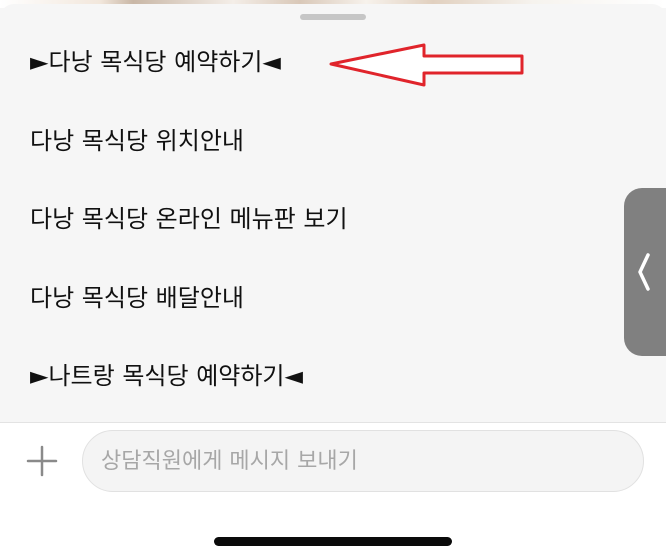 The image size is (666, 560). I want to click on menu-item-danang-online-menu: 다낭 목식당 온라인 메뉴판 보기, so click(189, 219).